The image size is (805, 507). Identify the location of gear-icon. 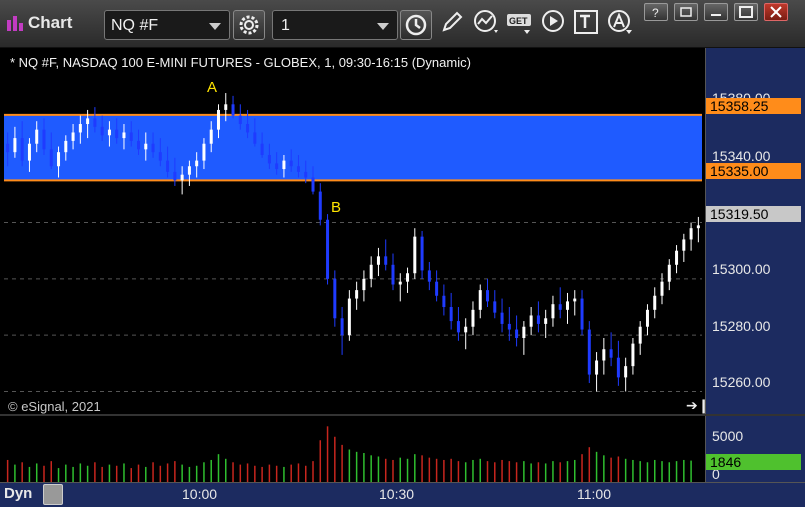
(249, 25).